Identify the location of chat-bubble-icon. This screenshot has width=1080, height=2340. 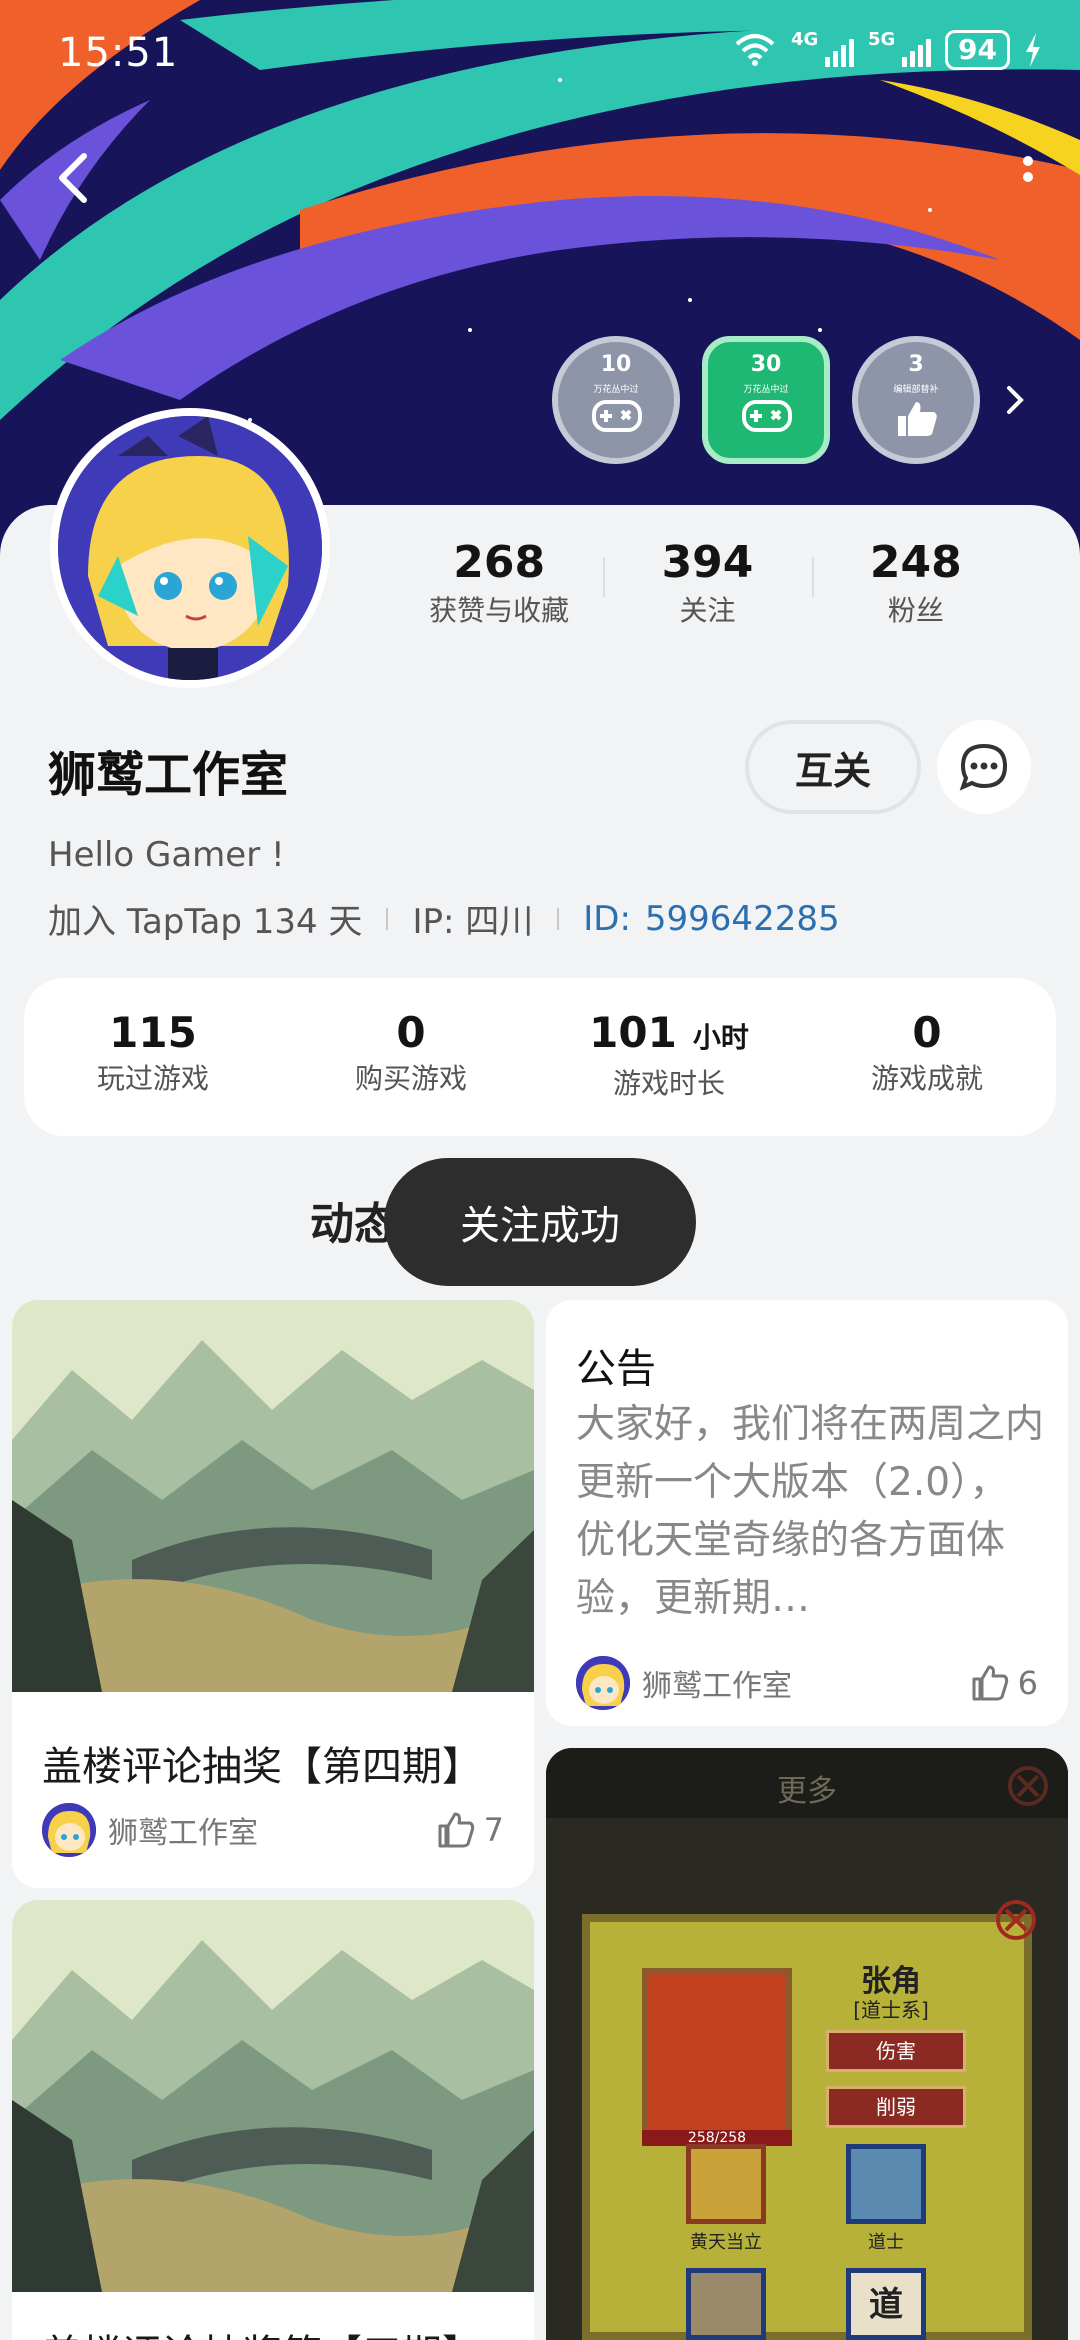
(983, 767).